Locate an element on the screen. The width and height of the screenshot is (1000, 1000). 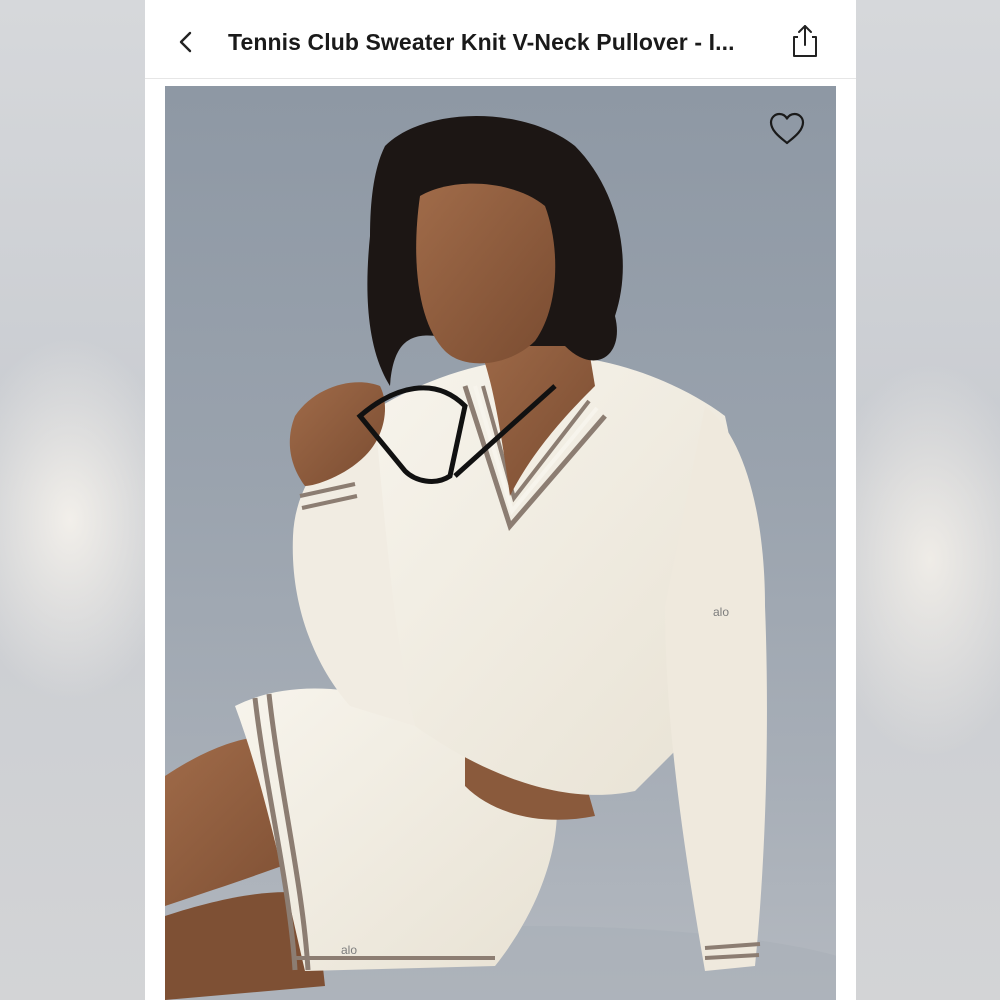
back-button is located at coordinates (186, 42).